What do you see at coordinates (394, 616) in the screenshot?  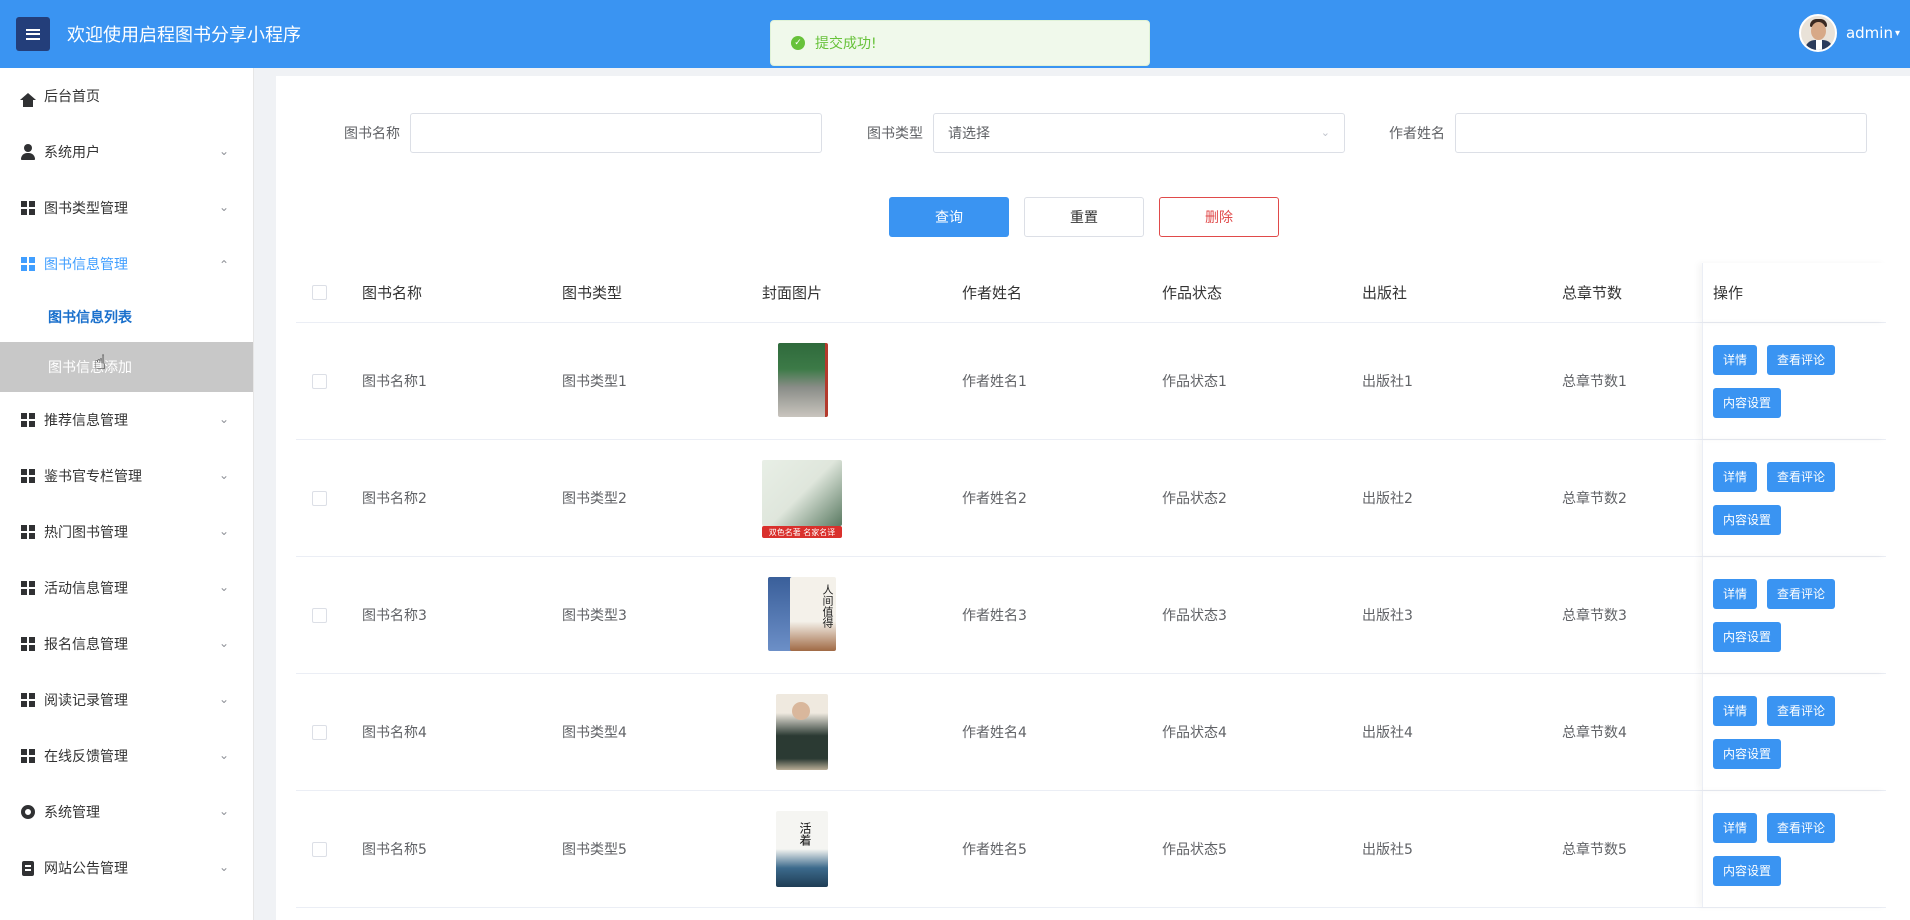 I see `cell-book-name: 图书名称3` at bounding box center [394, 616].